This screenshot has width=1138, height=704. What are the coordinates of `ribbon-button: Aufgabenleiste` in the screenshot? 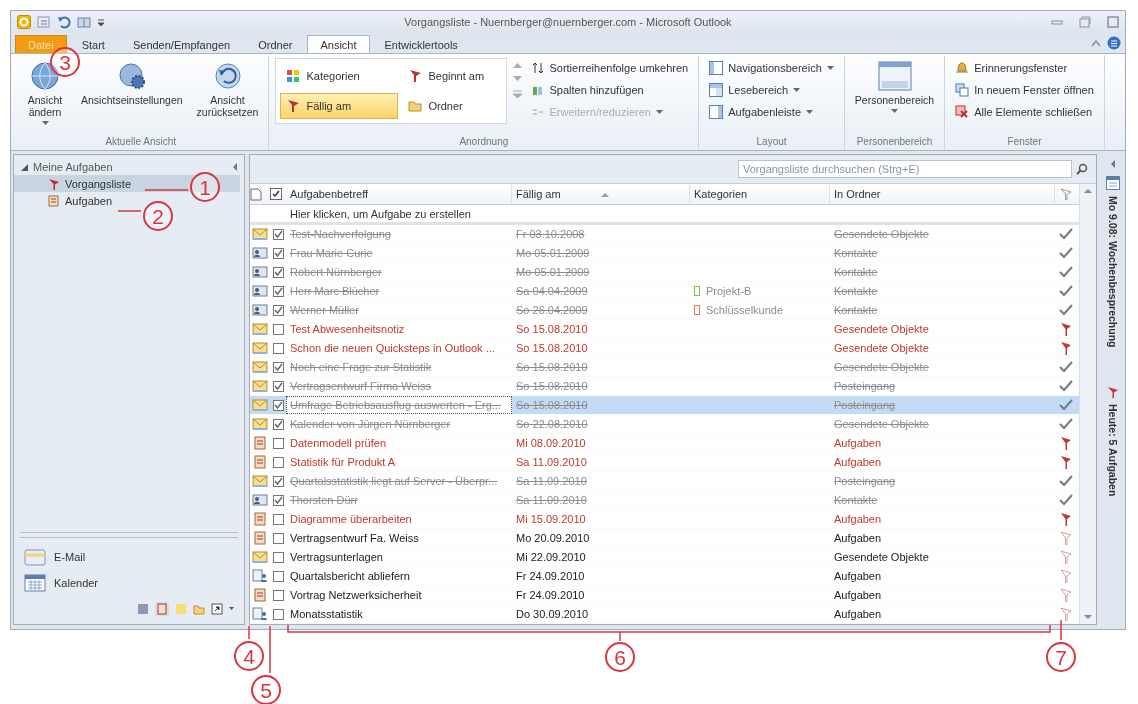 It's located at (771, 112).